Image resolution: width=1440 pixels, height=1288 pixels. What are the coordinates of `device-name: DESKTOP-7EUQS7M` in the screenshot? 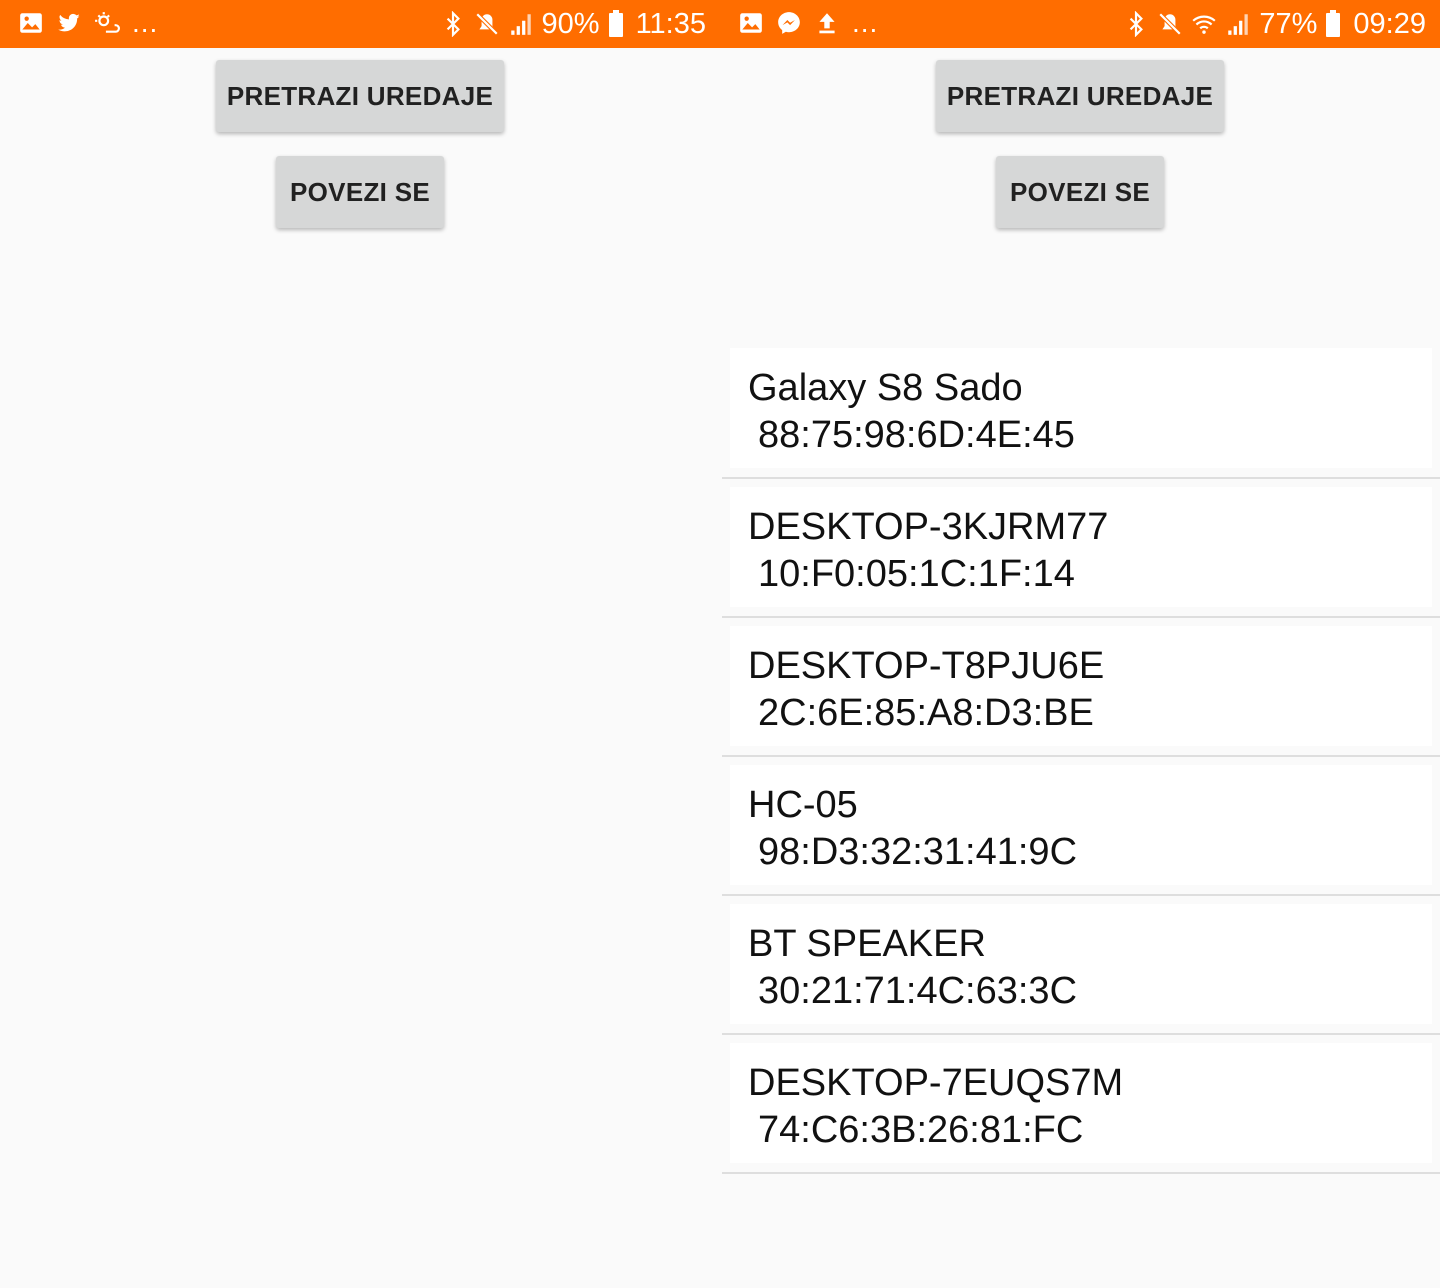 It's located at (936, 1083).